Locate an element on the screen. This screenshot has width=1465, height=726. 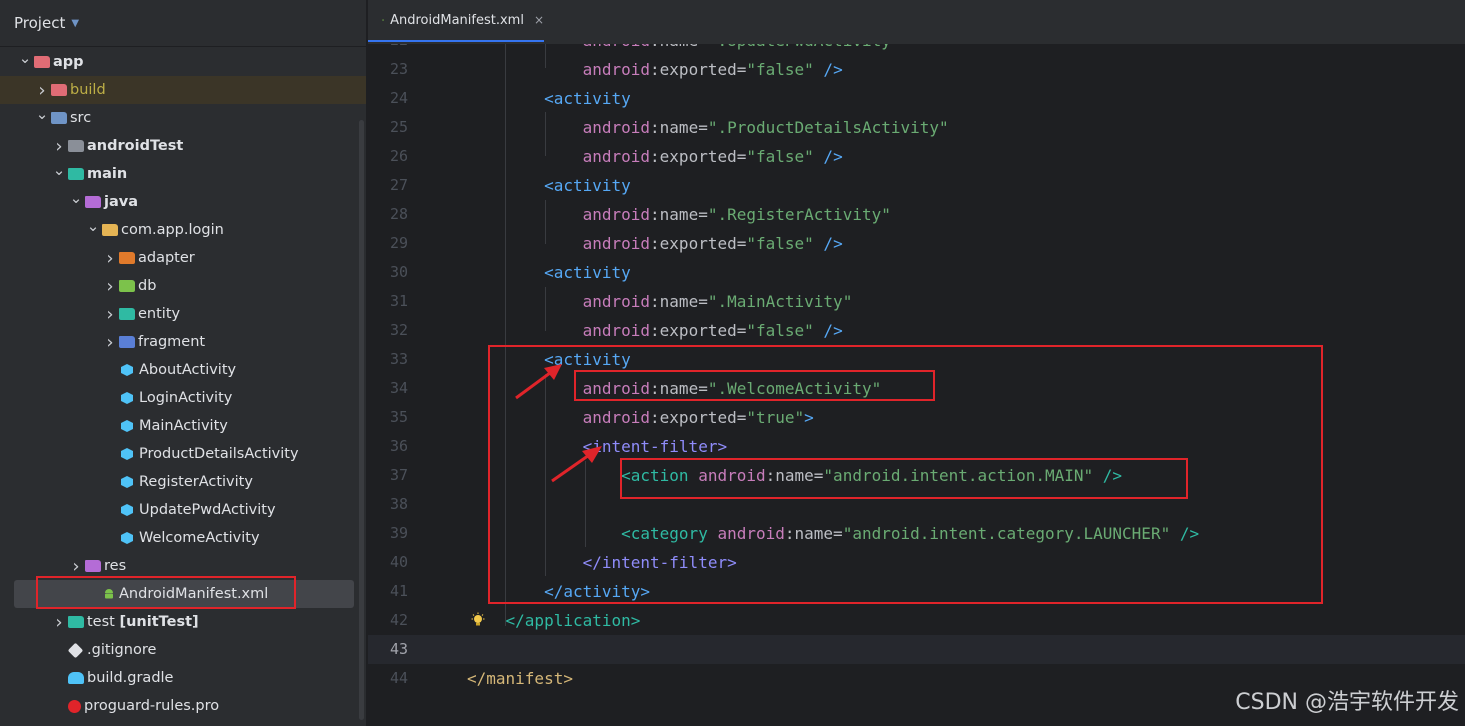
code-line: 28 android:name=".RegisterActivity" is located at coordinates (916, 214).